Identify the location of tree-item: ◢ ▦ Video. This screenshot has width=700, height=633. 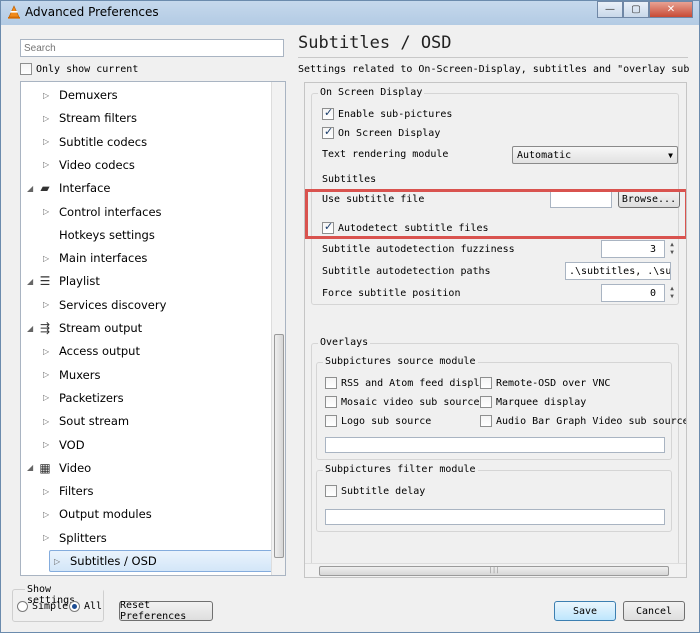
(146, 468).